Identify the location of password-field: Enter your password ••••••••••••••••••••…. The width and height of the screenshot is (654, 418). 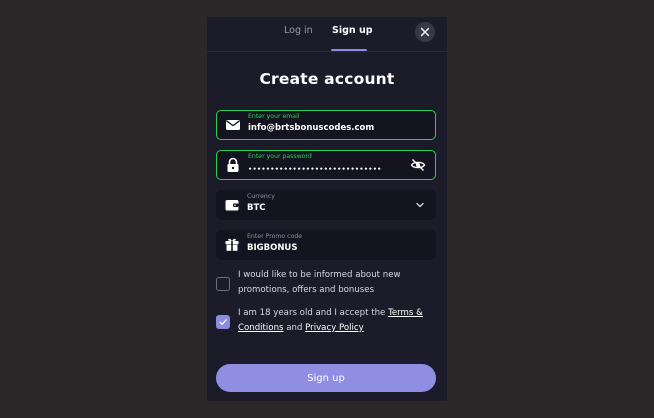
(326, 165).